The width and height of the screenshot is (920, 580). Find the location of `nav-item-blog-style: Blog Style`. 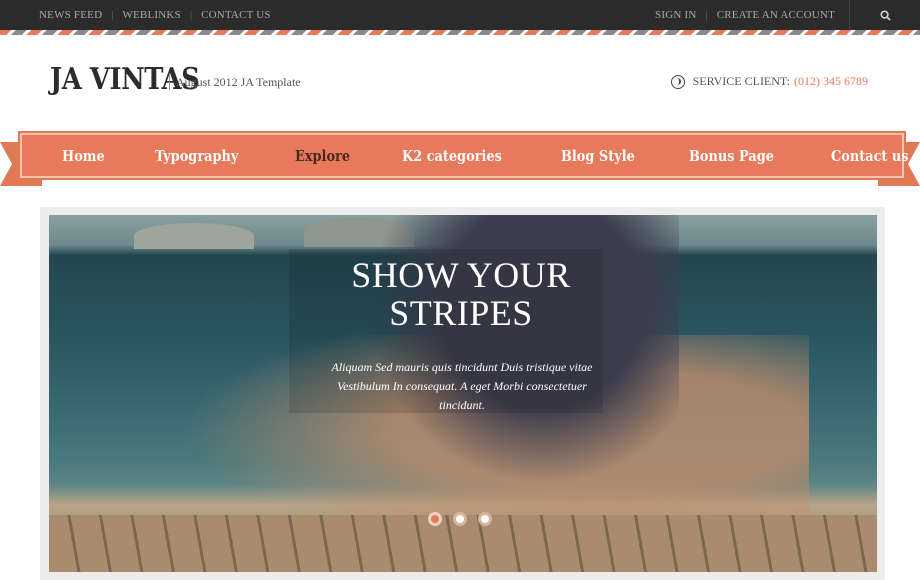

nav-item-blog-style: Blog Style is located at coordinates (598, 156).